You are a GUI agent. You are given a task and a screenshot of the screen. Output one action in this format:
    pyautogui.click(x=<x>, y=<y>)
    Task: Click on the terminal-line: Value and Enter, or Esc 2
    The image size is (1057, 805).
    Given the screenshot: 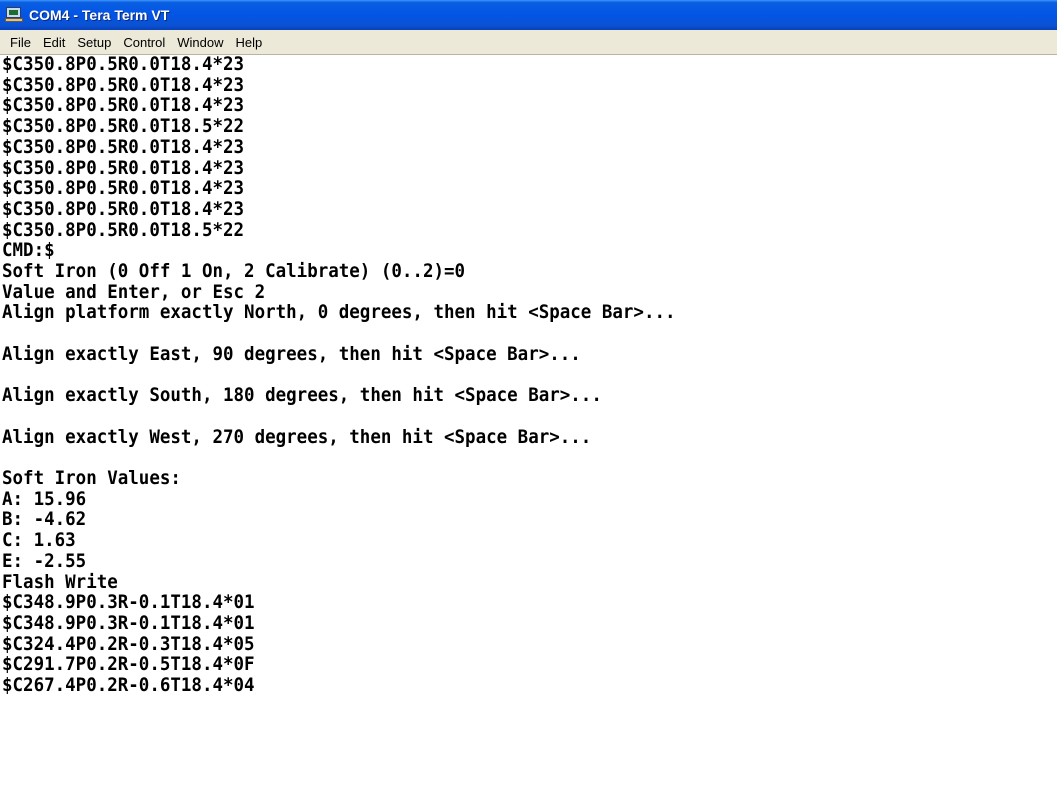 What is the action you would take?
    pyautogui.click(x=134, y=291)
    